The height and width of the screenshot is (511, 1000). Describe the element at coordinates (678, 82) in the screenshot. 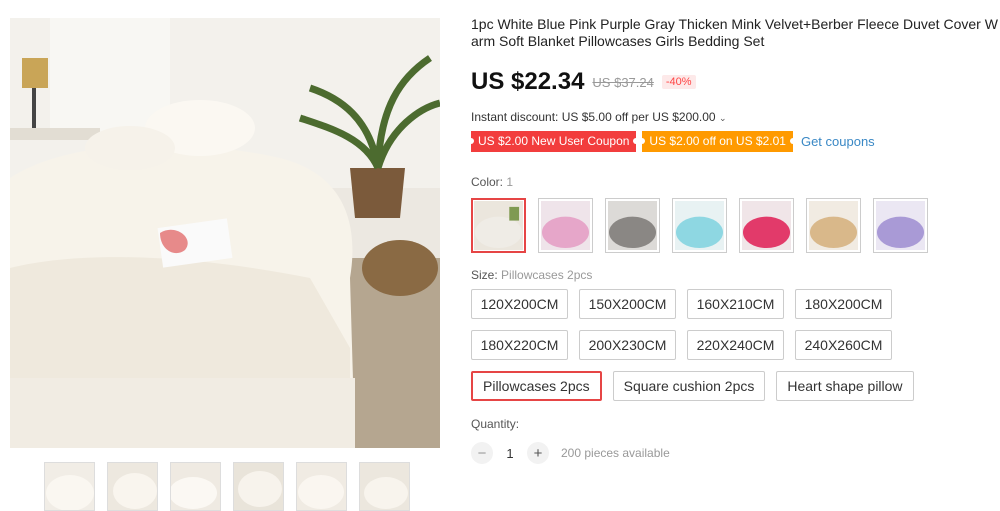

I see `discount-badge: -40%` at that location.